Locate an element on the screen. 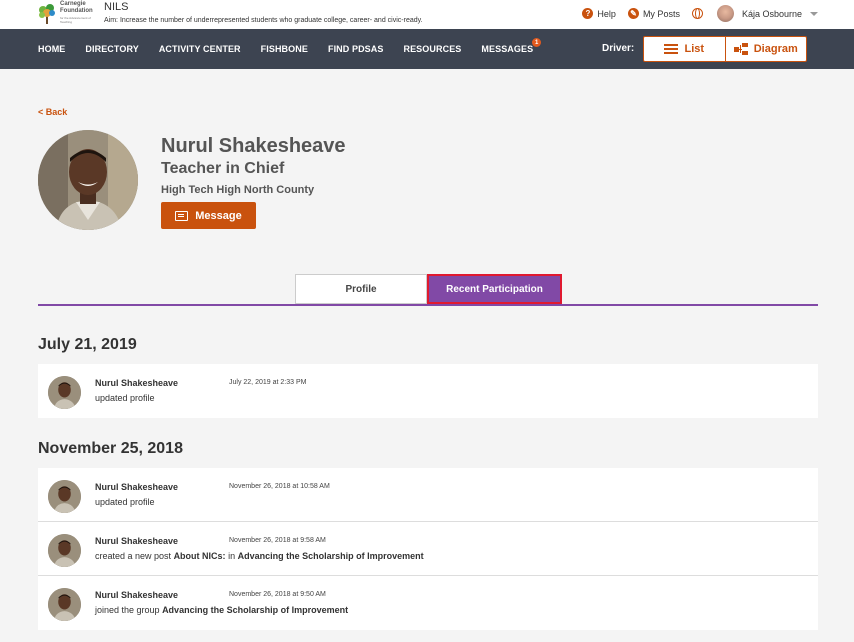 This screenshot has width=854, height=642. message-label: Message is located at coordinates (218, 215).